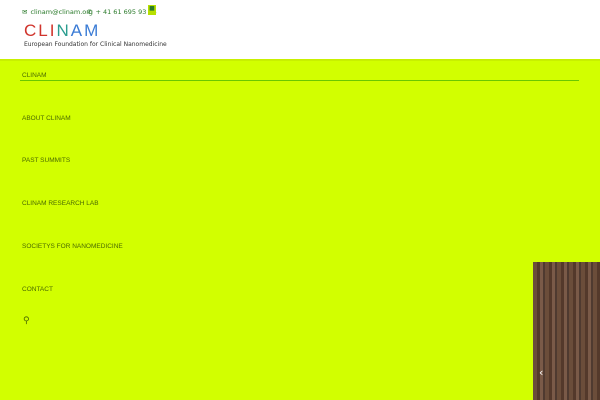 The height and width of the screenshot is (400, 600). Describe the element at coordinates (31, 30) in the screenshot. I see `logo-letter: C` at that location.